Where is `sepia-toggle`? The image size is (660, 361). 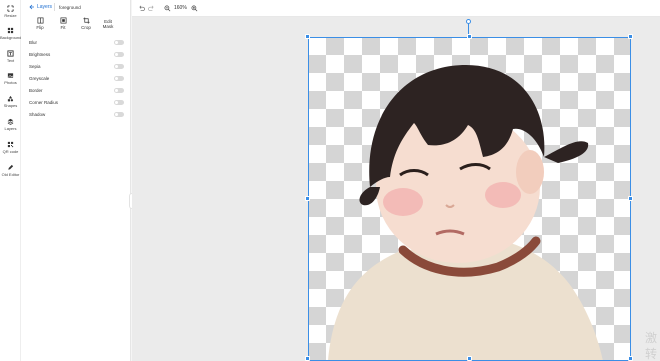
sepia-toggle is located at coordinates (119, 66).